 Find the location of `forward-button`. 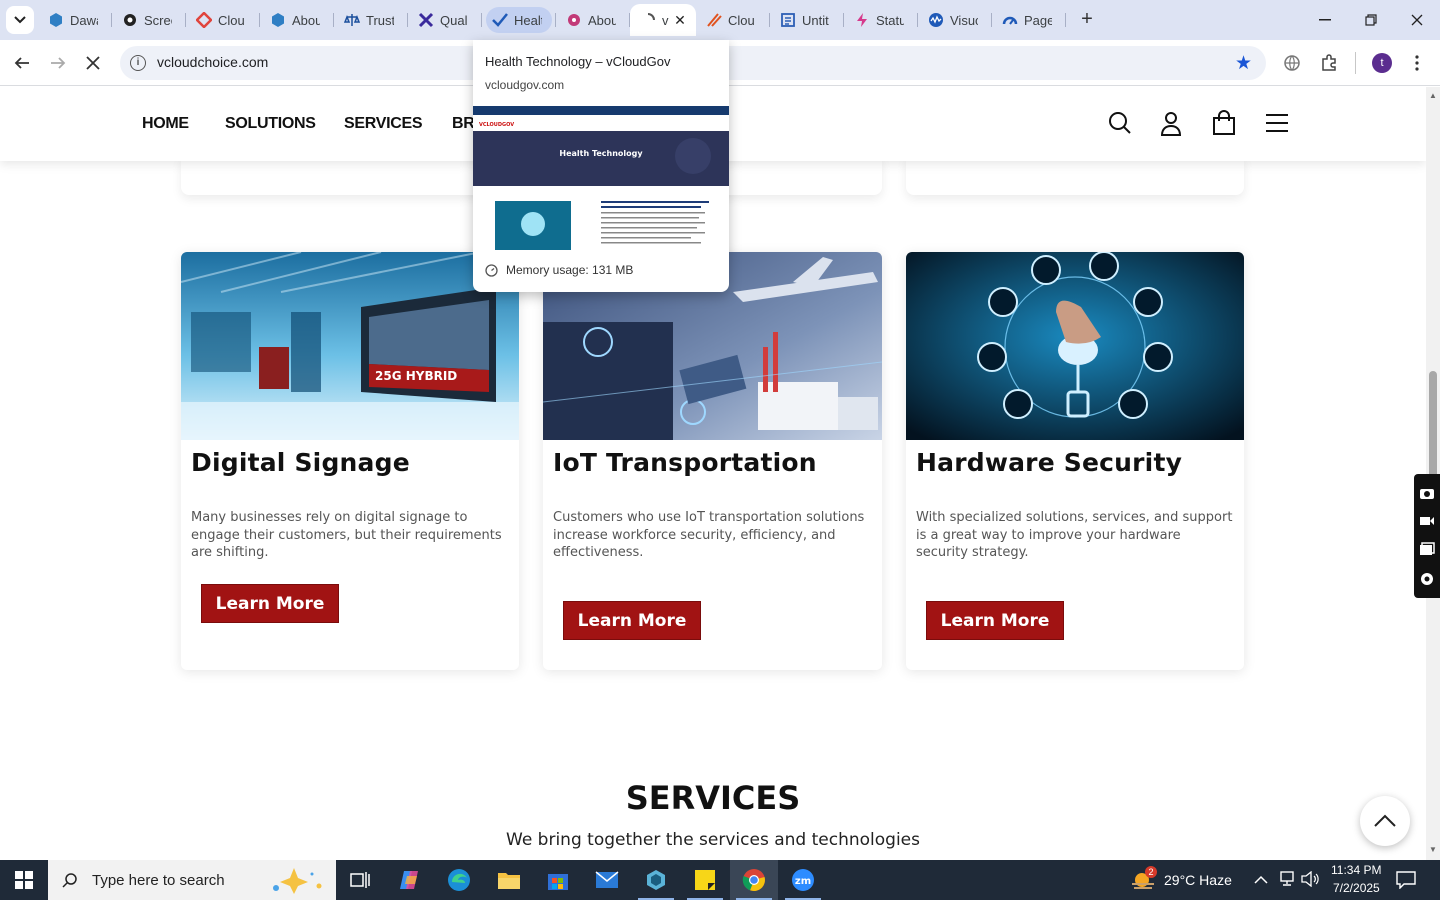

forward-button is located at coordinates (58, 63).